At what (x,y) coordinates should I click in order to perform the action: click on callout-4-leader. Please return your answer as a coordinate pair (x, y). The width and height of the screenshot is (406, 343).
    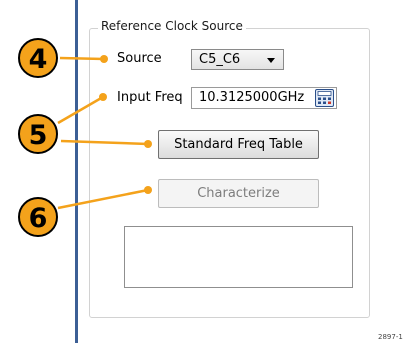
    Looking at the image, I should click on (82, 58).